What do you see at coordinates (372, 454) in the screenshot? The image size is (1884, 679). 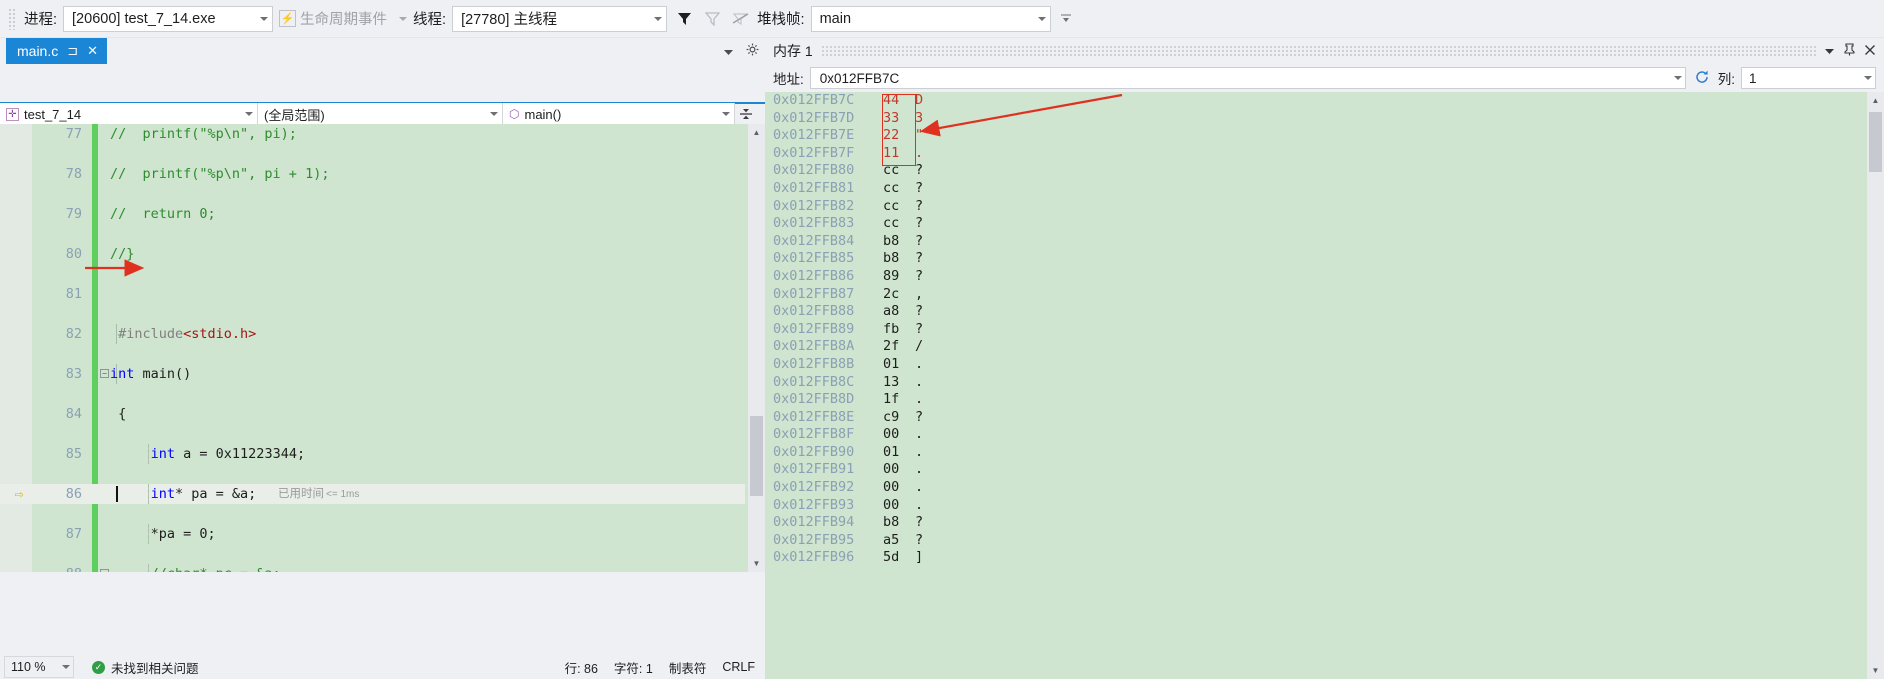 I see `code-line: 85 int a = 0x11223344;` at bounding box center [372, 454].